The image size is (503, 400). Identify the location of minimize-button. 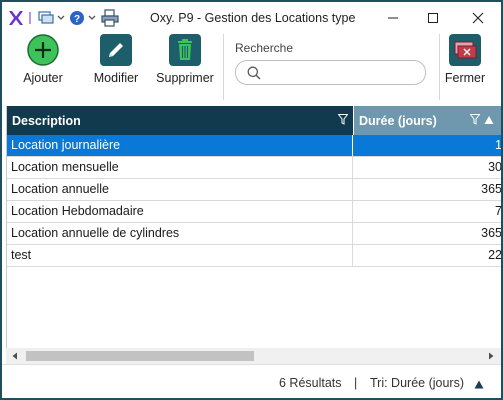
(393, 18).